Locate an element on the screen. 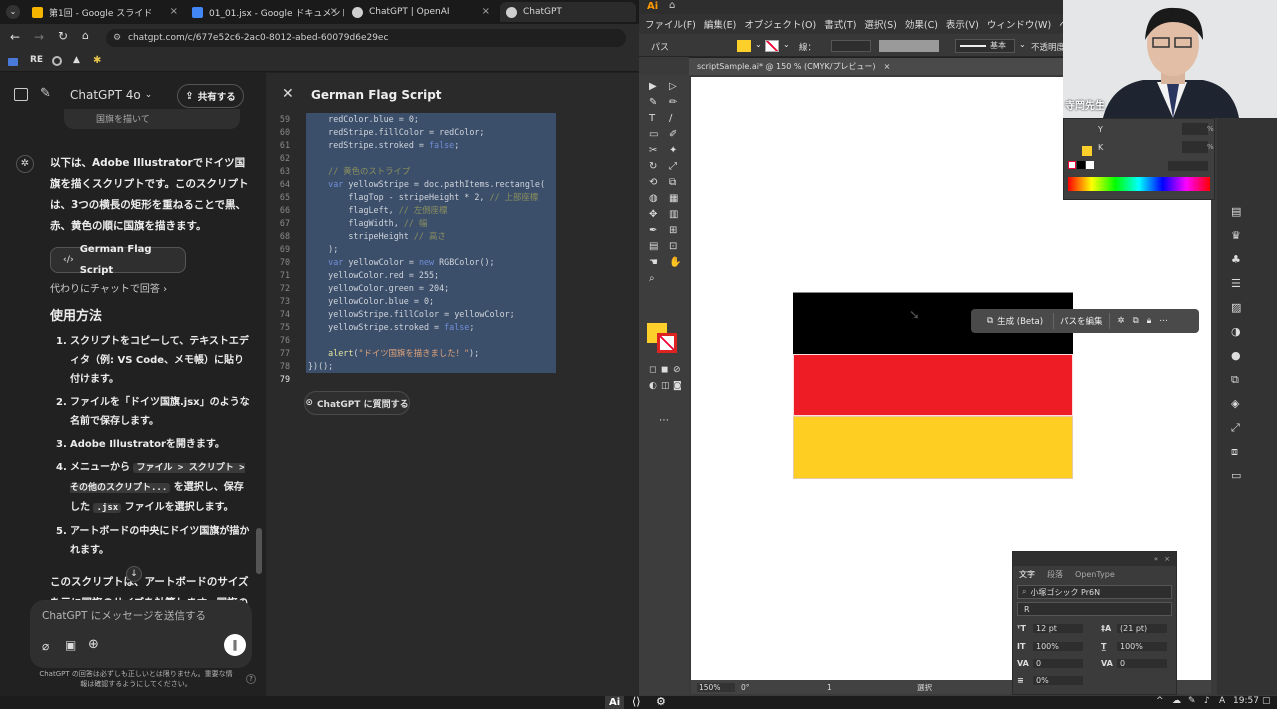 This screenshot has height=709, width=1277. dock-panel-icon: ♛ is located at coordinates (1236, 235).